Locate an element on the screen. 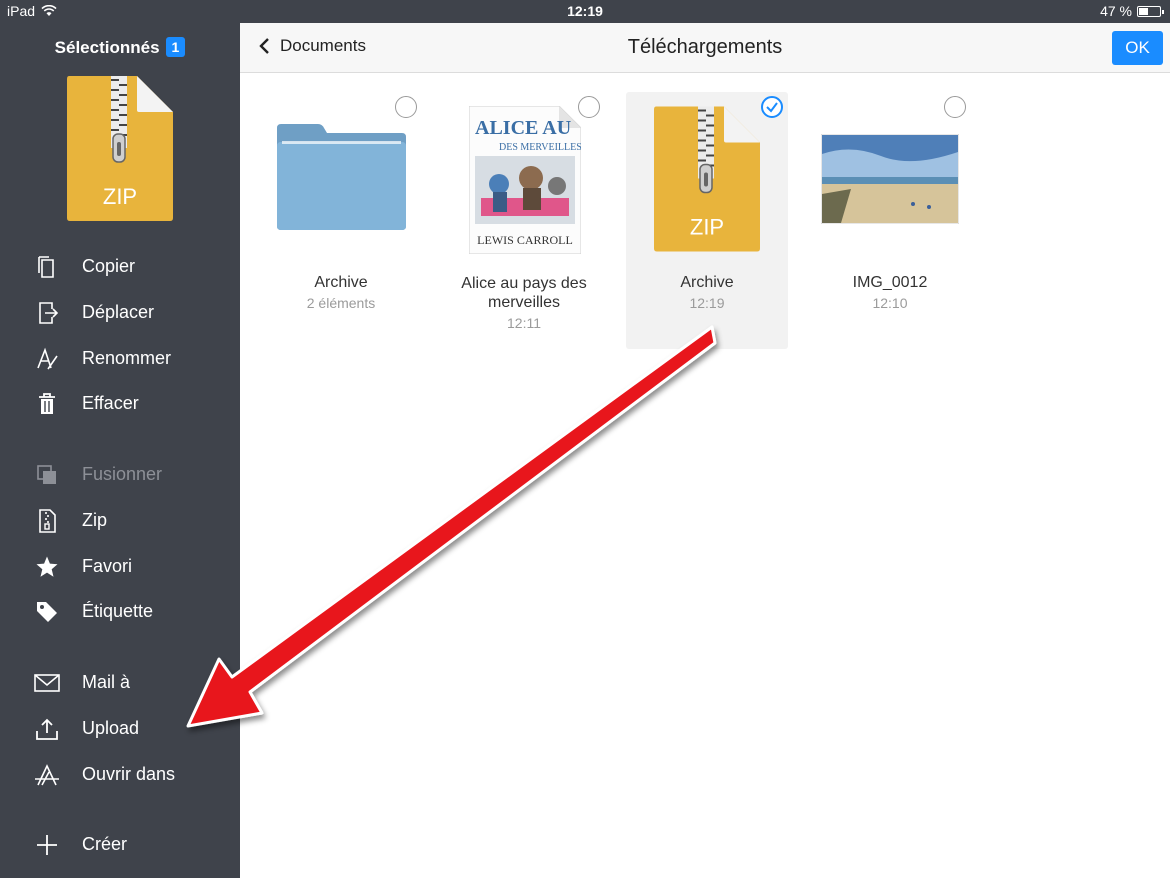 The width and height of the screenshot is (1170, 878). rename-icon is located at coordinates (47, 359).